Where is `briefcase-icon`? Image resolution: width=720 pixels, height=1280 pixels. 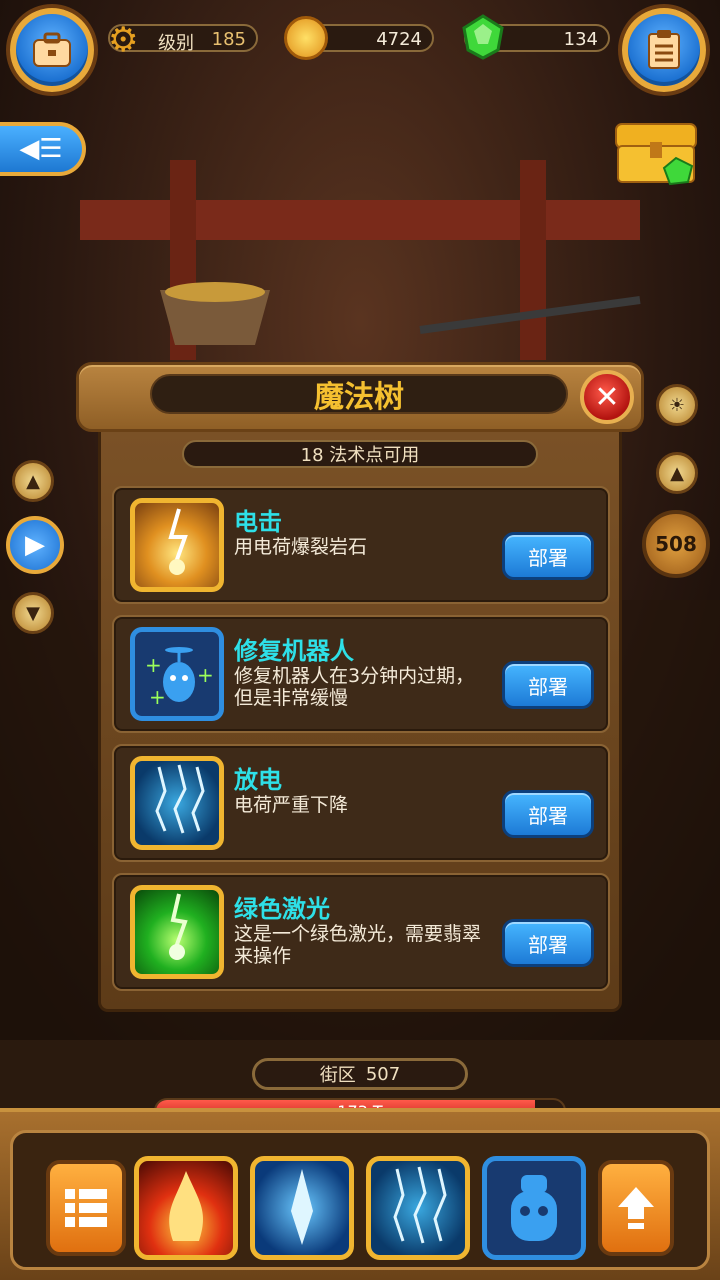 briefcase-icon is located at coordinates (52, 49).